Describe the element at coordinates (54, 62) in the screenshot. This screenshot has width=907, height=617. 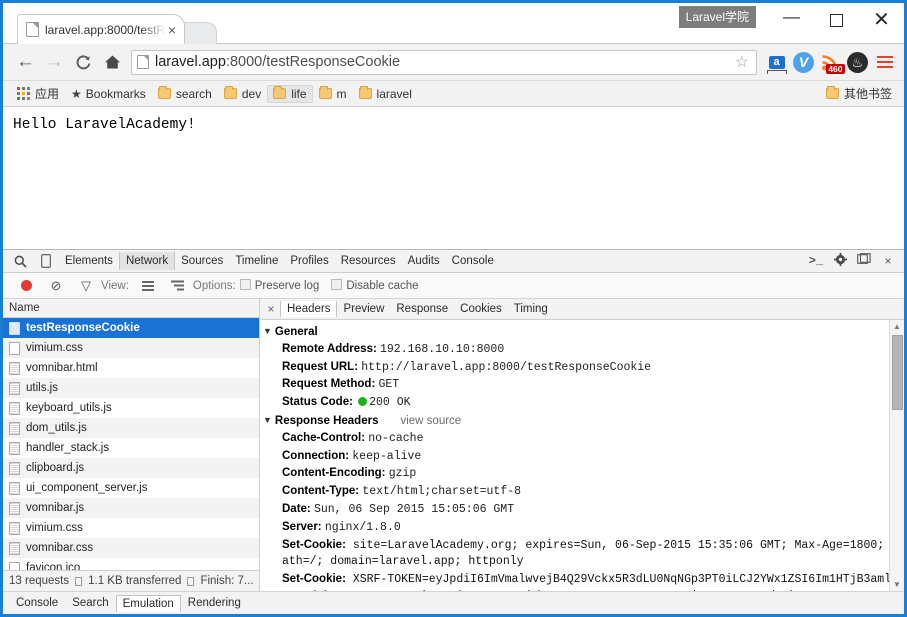
I see `forward-button: →` at that location.